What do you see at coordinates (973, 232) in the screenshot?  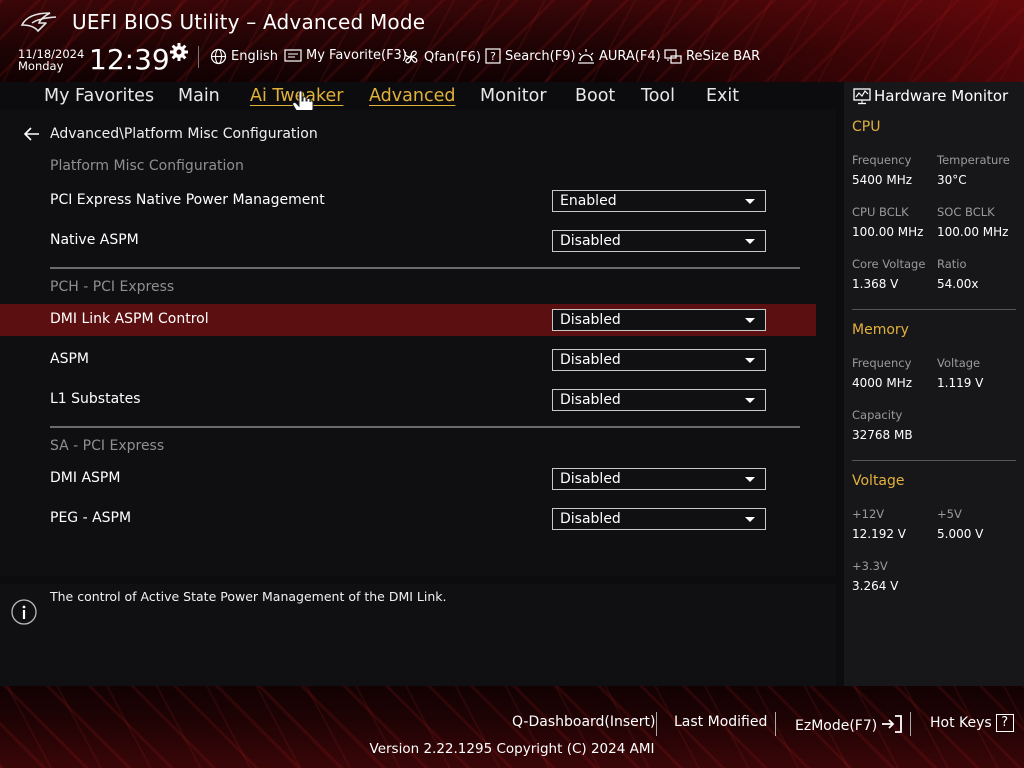 I see `hw-soc-bclk: 100.00 MHz` at bounding box center [973, 232].